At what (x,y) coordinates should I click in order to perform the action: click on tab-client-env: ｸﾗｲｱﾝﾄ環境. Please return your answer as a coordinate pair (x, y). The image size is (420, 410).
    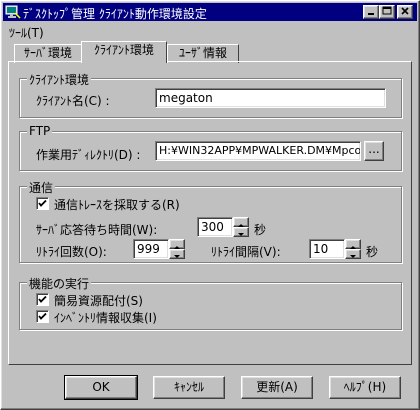
    Looking at the image, I should click on (124, 52).